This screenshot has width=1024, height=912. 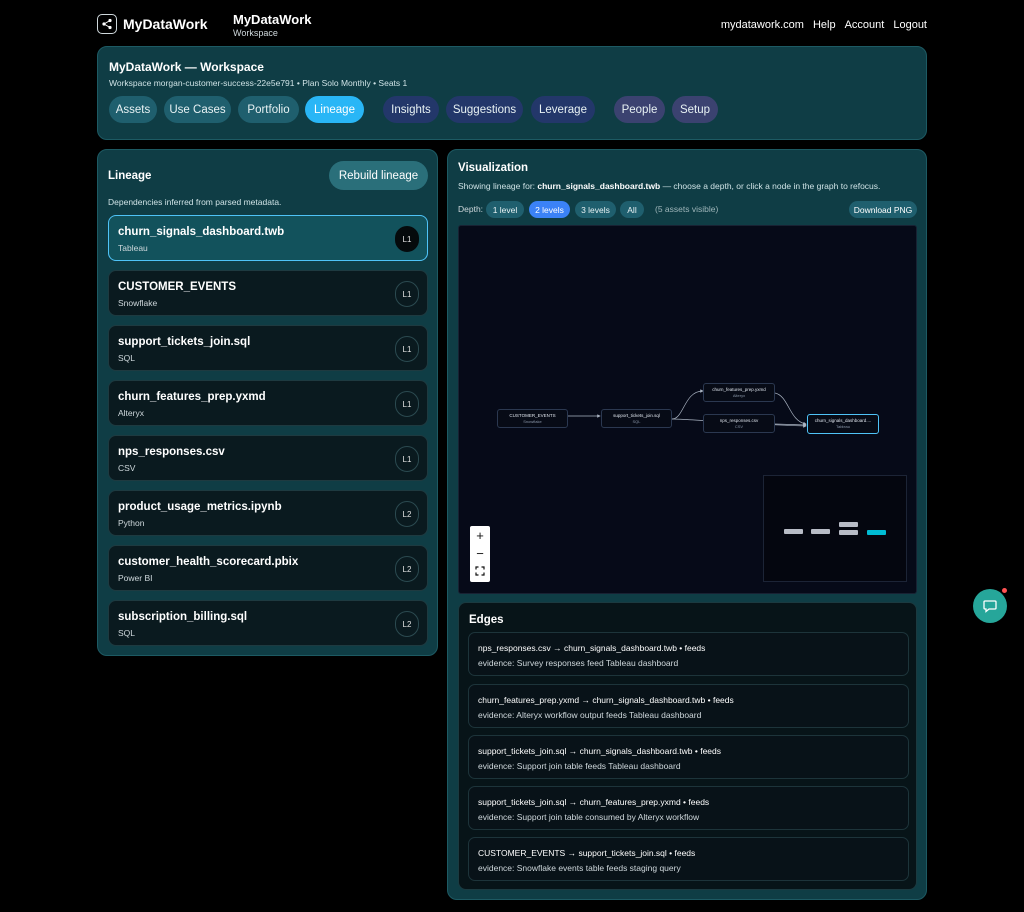 I want to click on graph-node: nps_responses.csv CSV, so click(x=739, y=423).